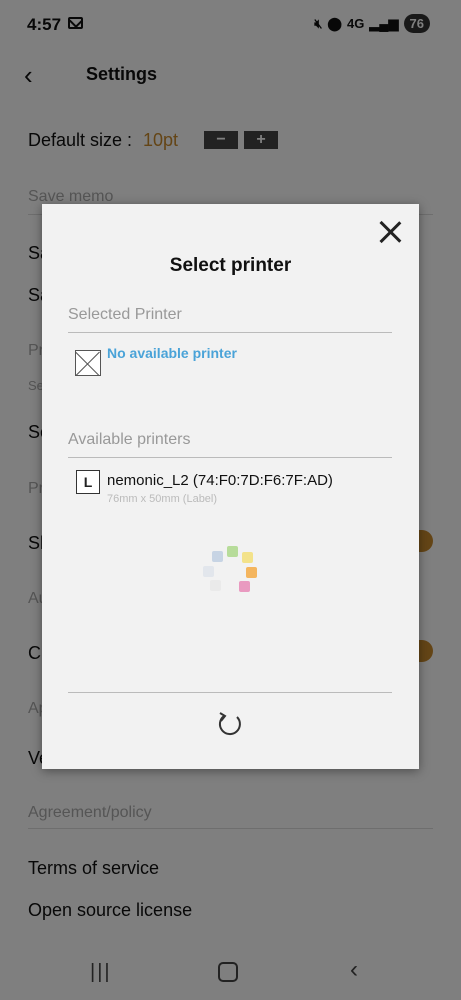  Describe the element at coordinates (220, 480) in the screenshot. I see `printer-name: nemonic_L2 (74:F0:7D:F6:7F:AD)` at that location.